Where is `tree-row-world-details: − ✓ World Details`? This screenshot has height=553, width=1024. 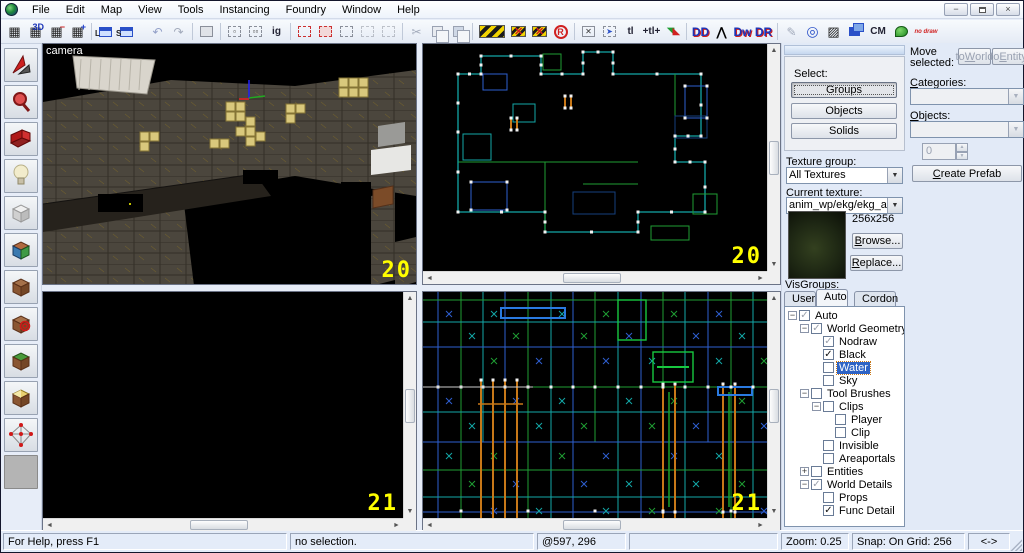 tree-row-world-details: − ✓ World Details is located at coordinates (844, 484).